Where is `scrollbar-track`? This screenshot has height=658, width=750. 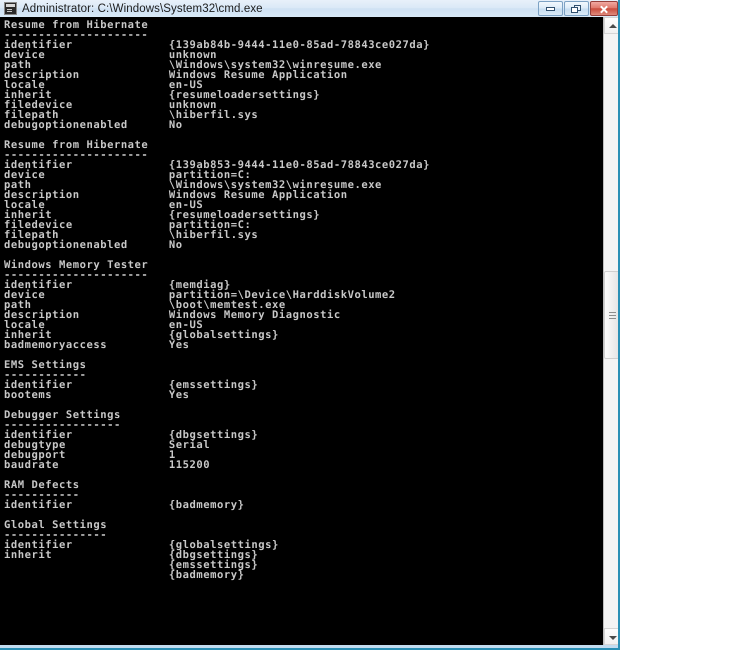 scrollbar-track is located at coordinates (611, 331).